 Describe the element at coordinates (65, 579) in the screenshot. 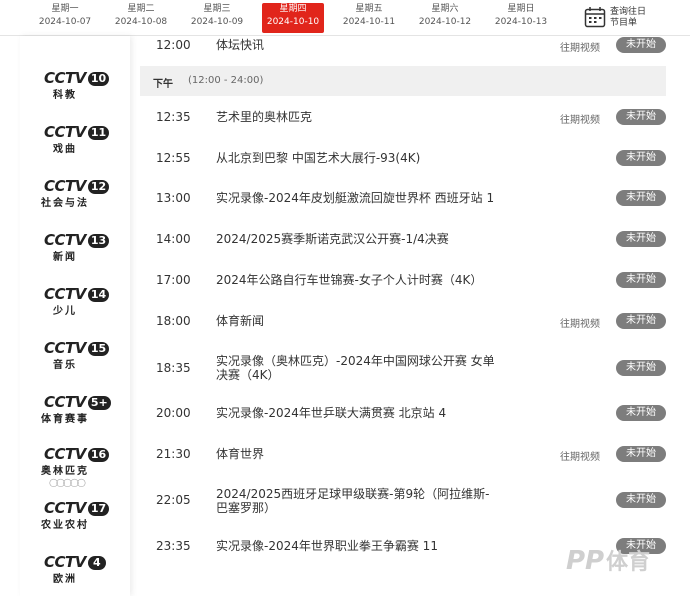

I see `channel-name: 欧洲` at that location.